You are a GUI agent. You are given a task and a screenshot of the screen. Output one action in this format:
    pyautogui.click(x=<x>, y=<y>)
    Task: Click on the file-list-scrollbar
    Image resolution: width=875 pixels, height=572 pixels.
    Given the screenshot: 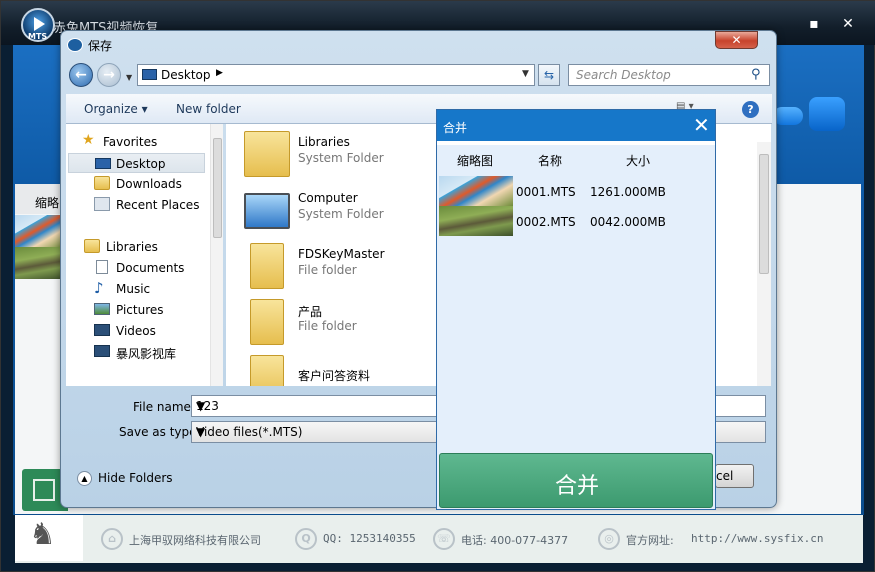 What is the action you would take?
    pyautogui.click(x=764, y=264)
    